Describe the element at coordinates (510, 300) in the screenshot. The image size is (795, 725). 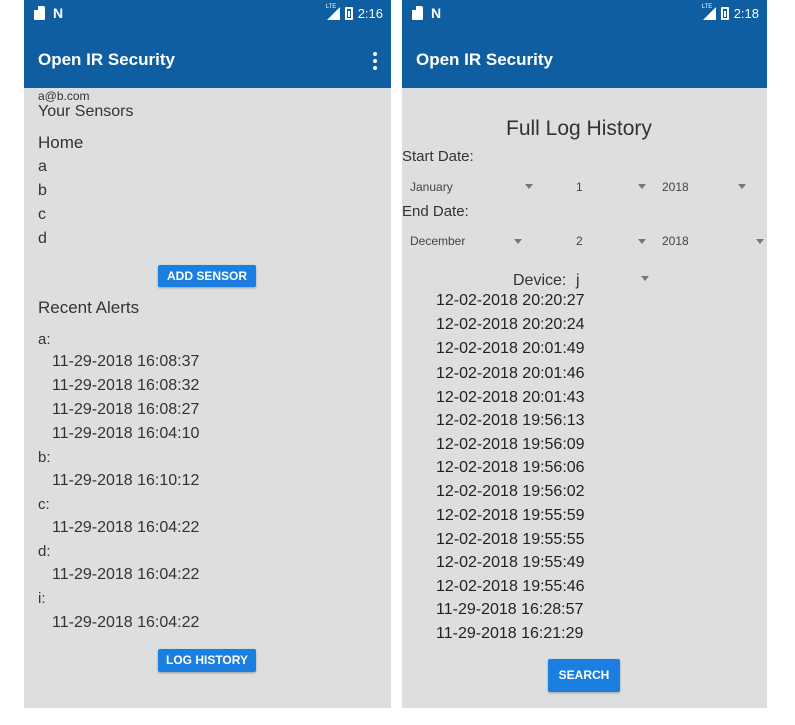
I see `log-entry: 12-02-2018 20:20:27` at that location.